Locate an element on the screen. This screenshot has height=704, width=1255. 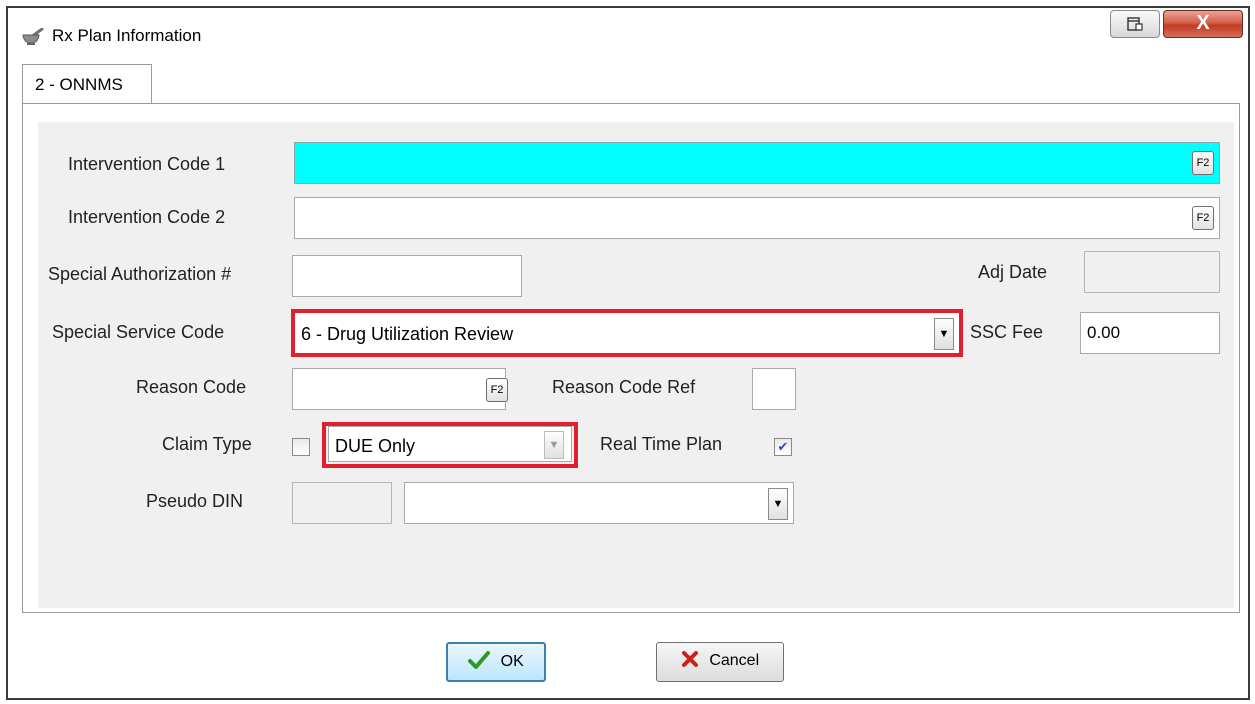
special-service-code-label: Special Service Code is located at coordinates (138, 332).